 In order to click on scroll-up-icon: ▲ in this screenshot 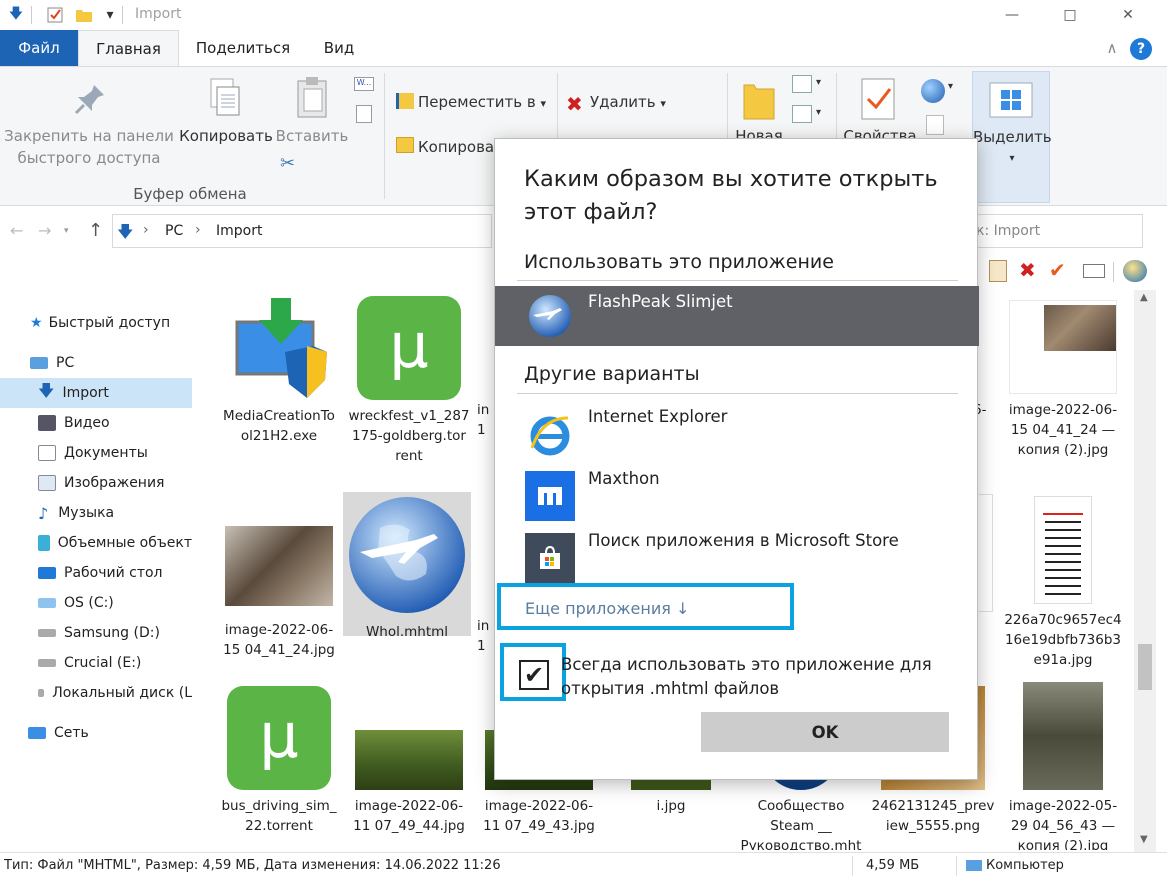, I will do `click(1144, 297)`.